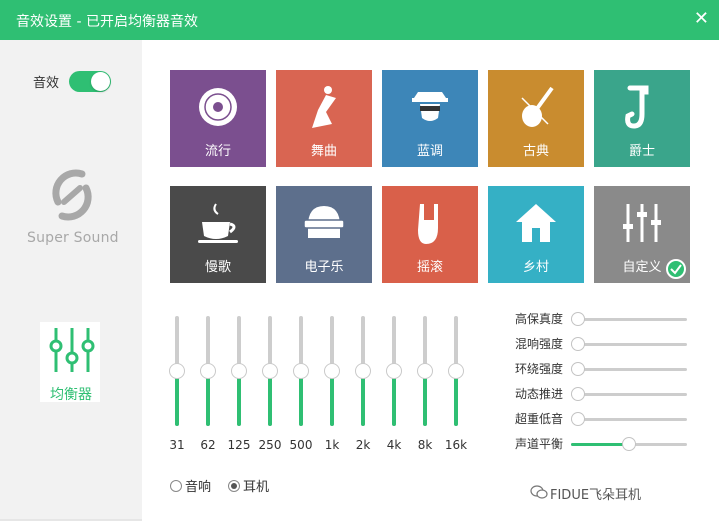 The width and height of the screenshot is (719, 521). Describe the element at coordinates (539, 369) in the screenshot. I see `effect-label: 环绕强度` at that location.